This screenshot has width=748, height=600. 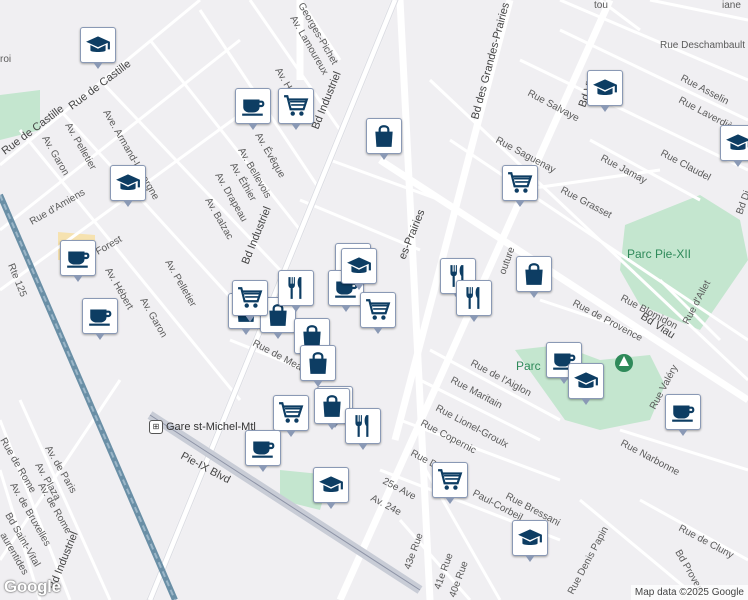 I want to click on label-rue-damiens: Rue d'Amiens, so click(x=57, y=207).